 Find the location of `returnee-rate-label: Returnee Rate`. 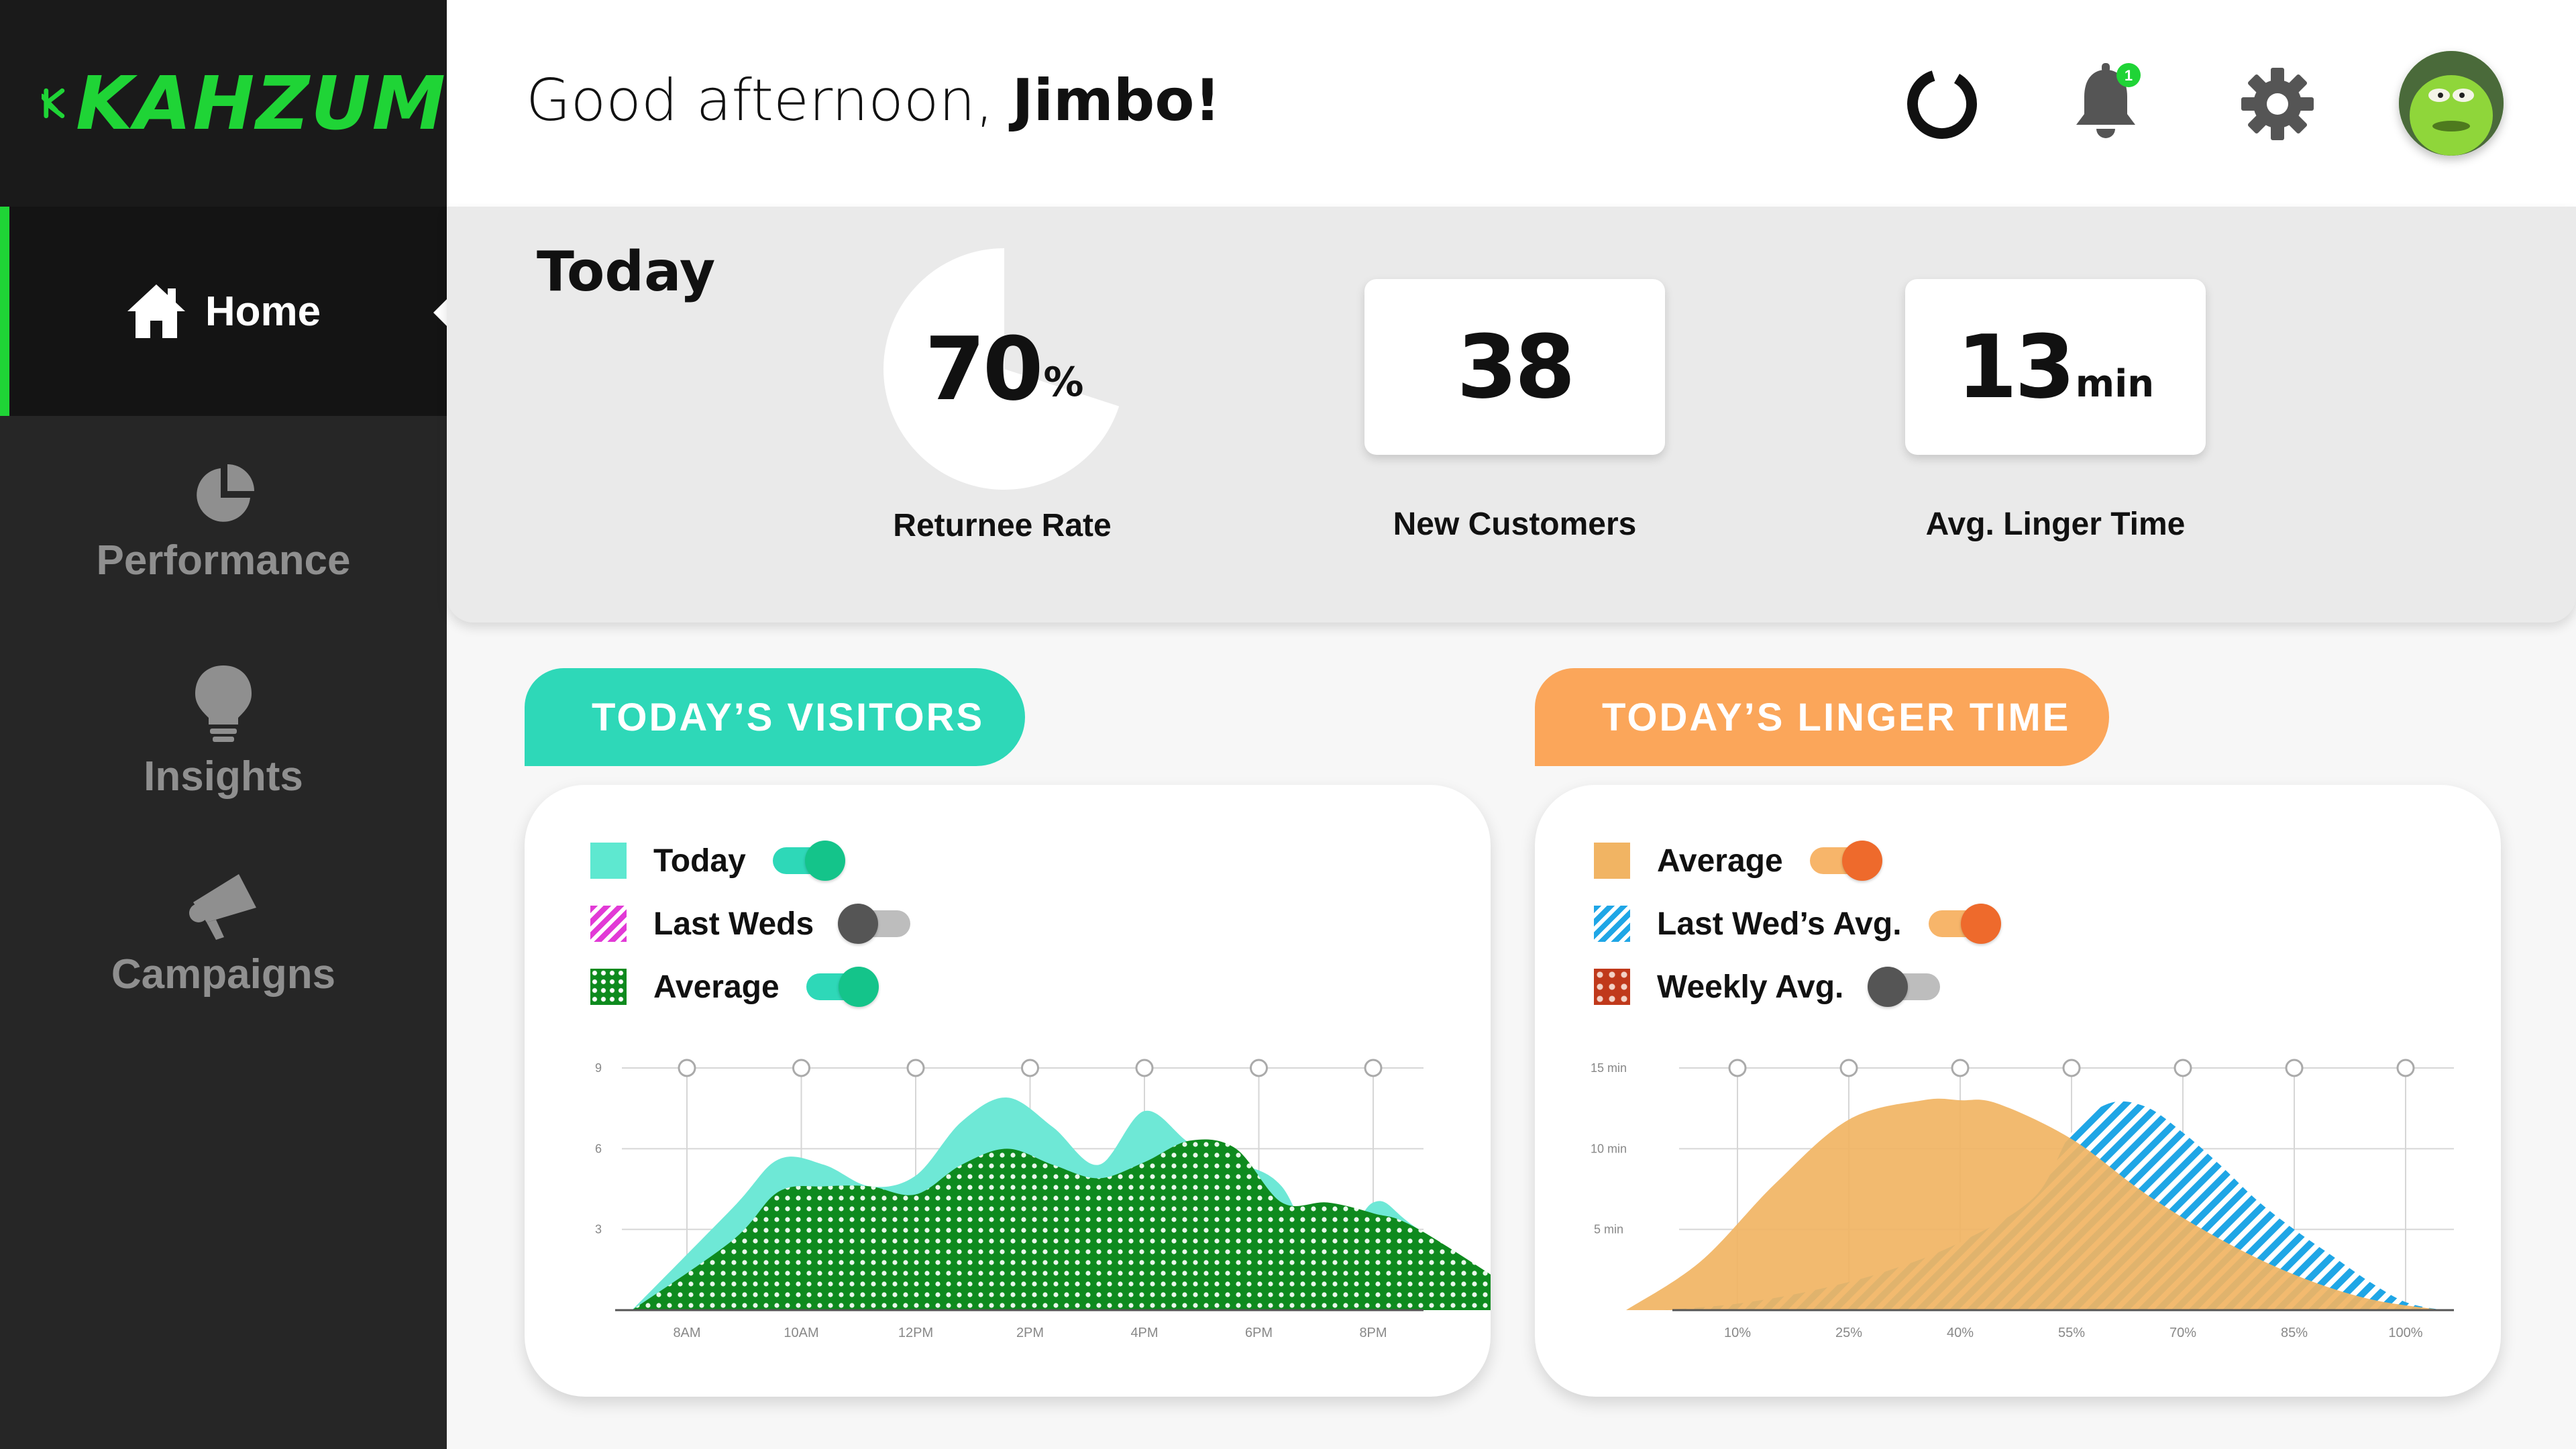

returnee-rate-label: Returnee Rate is located at coordinates (1002, 525).